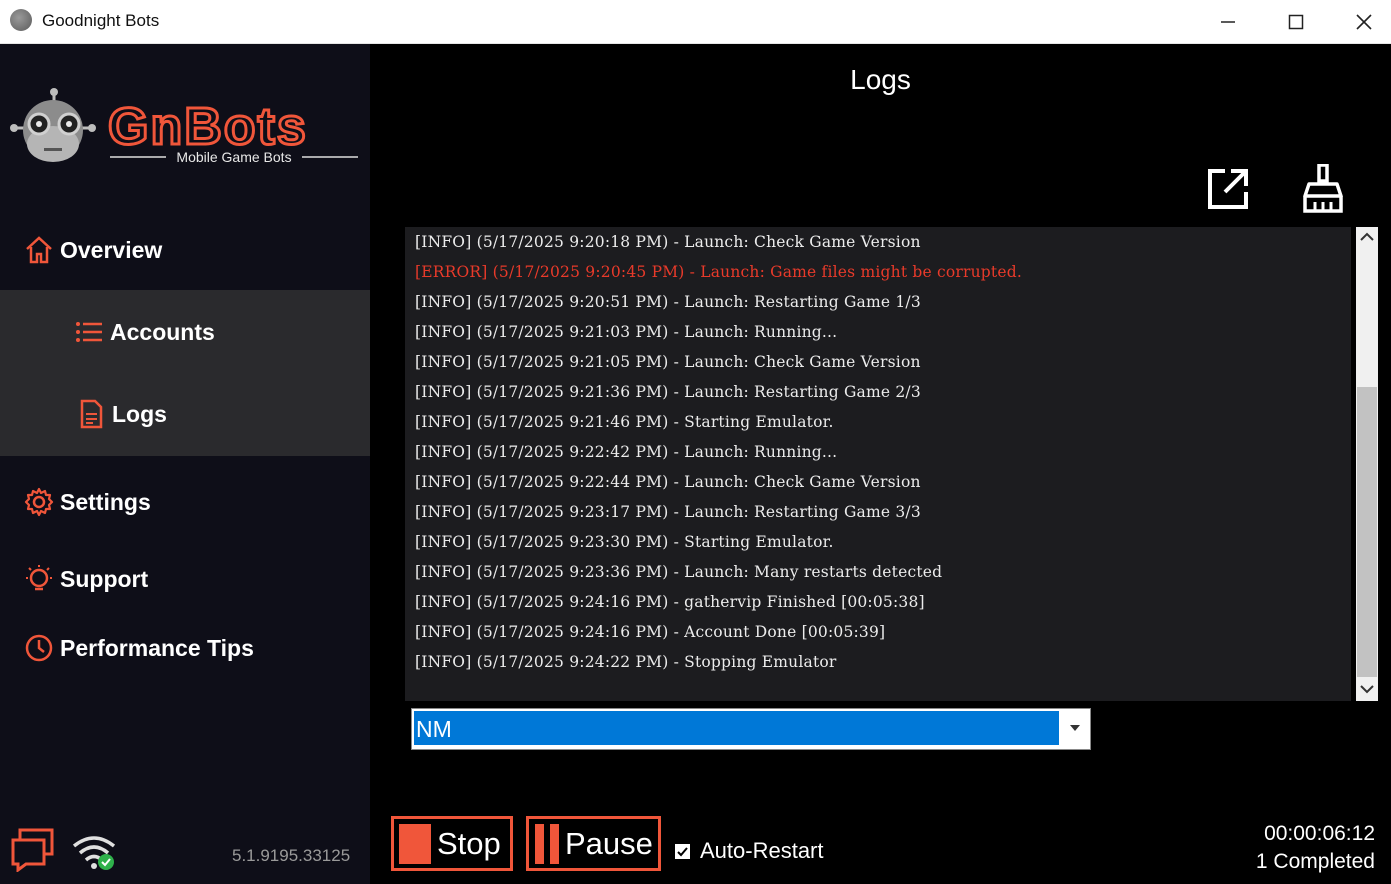 The height and width of the screenshot is (884, 1391). What do you see at coordinates (91, 414) in the screenshot?
I see `document-icon` at bounding box center [91, 414].